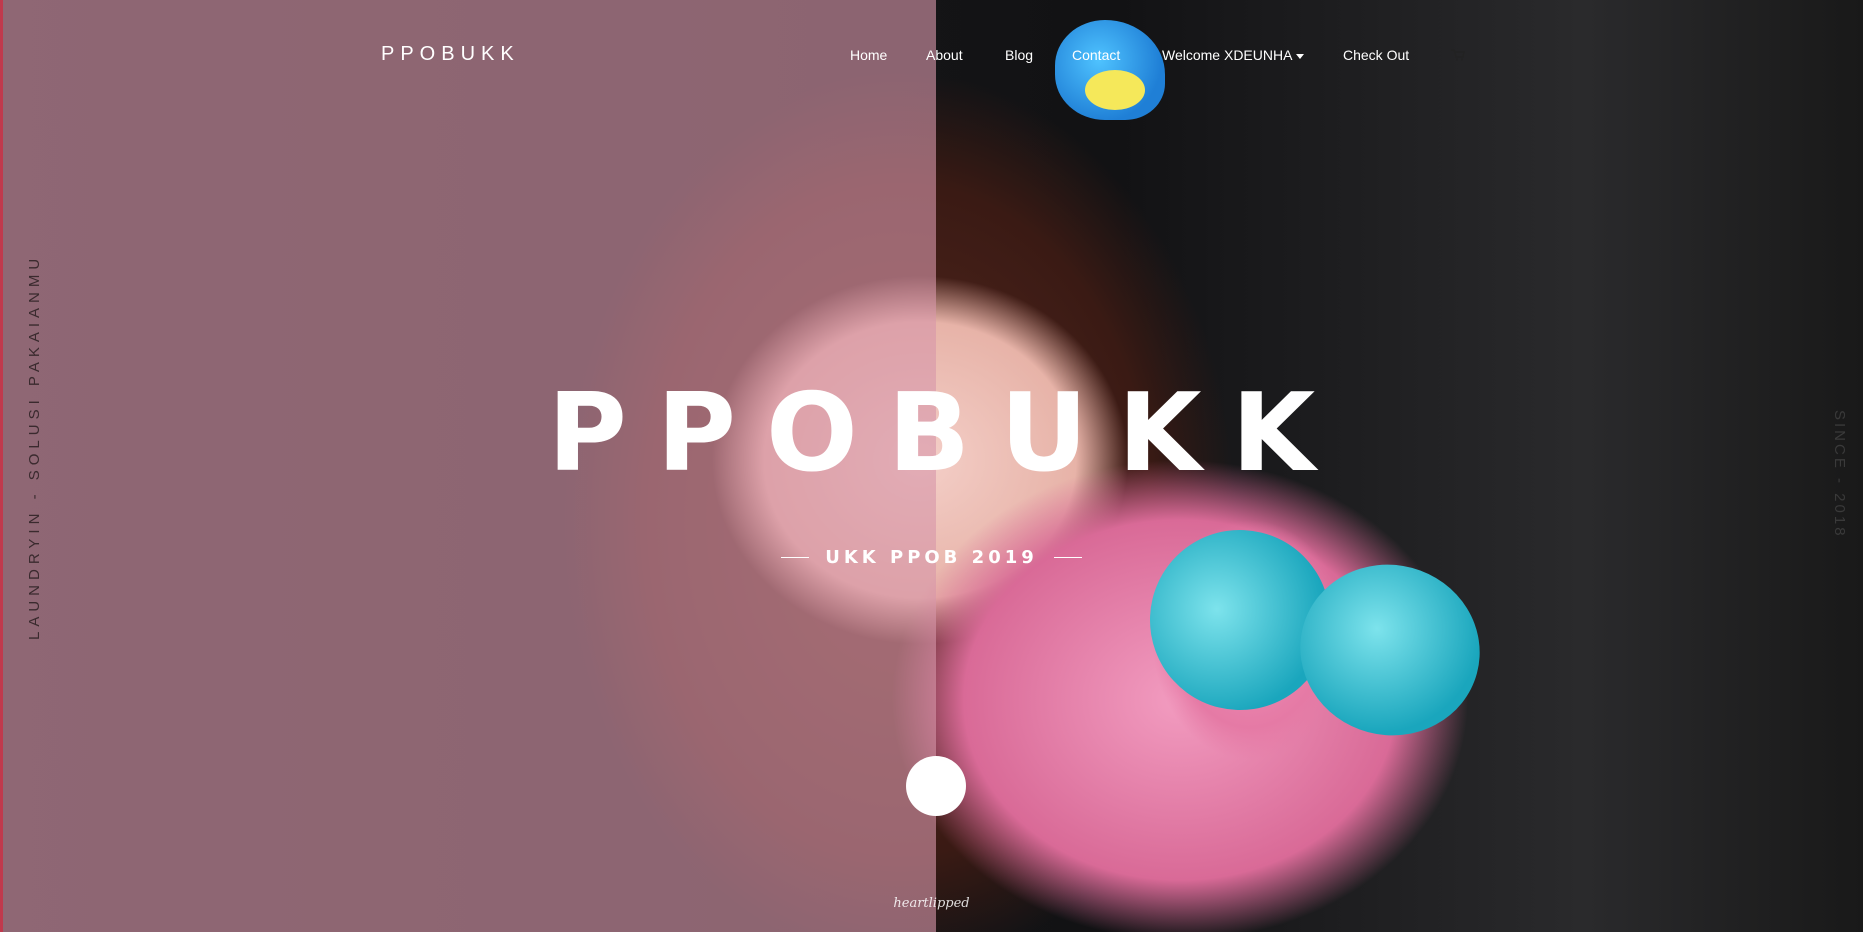  I want to click on scroll-down-button, so click(936, 786).